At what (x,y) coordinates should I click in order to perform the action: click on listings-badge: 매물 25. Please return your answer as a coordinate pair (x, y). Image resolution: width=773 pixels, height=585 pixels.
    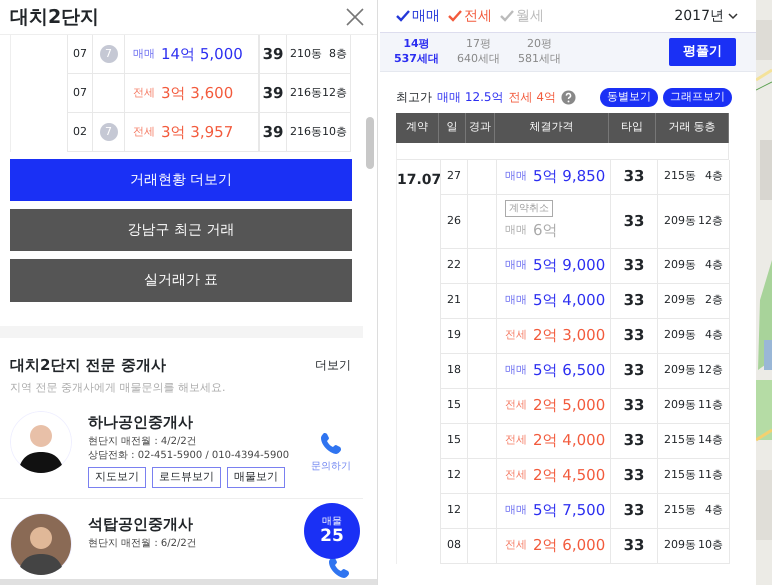
    Looking at the image, I should click on (332, 531).